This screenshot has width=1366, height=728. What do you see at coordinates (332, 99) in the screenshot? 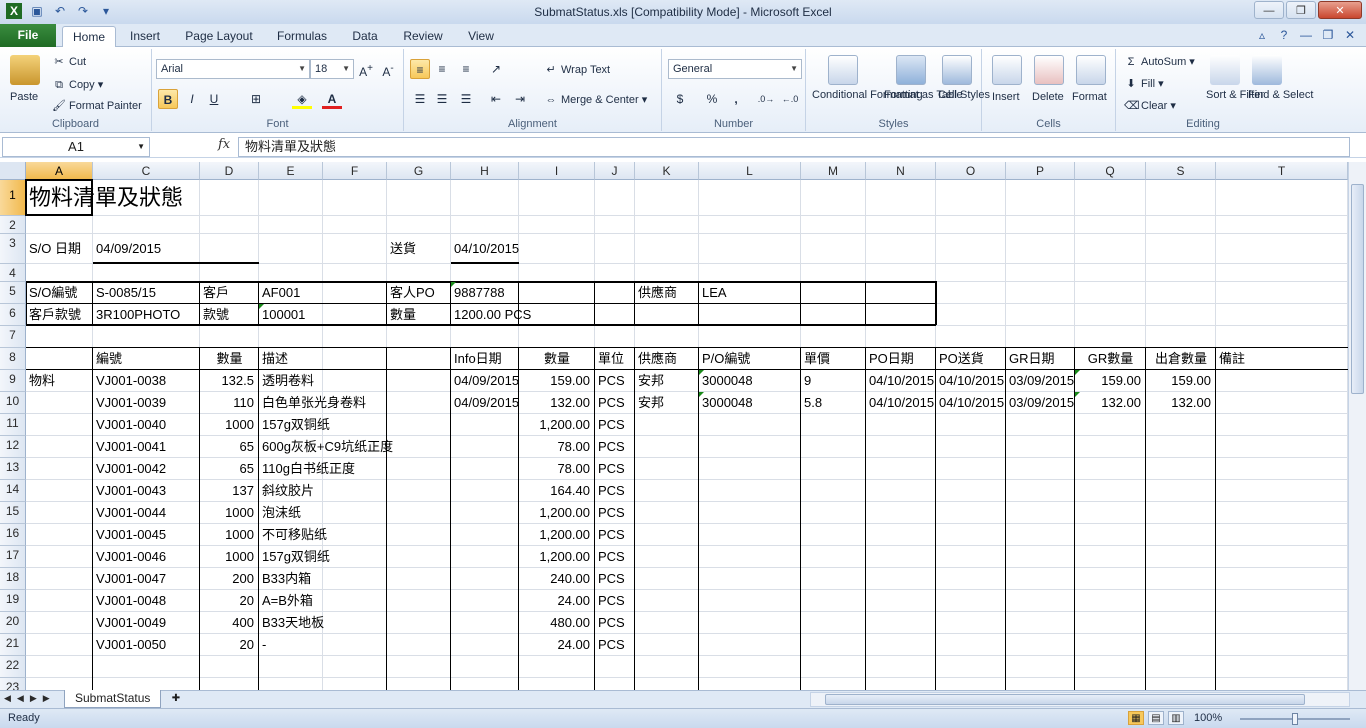
I see `font-color-icon: A` at bounding box center [332, 99].